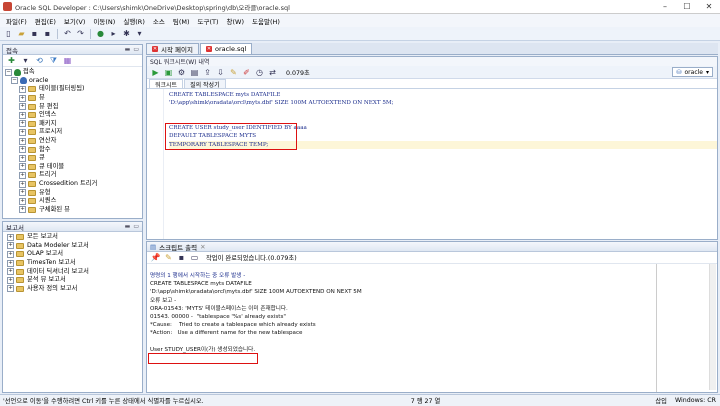 Image resolution: width=720 pixels, height=406 pixels. I want to click on tree-node: + 함수, so click(73, 149).